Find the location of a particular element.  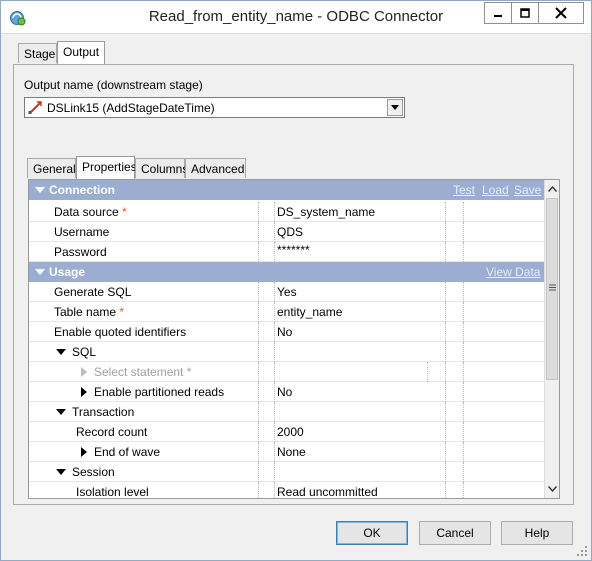

property-value: entity_name is located at coordinates (309, 312).